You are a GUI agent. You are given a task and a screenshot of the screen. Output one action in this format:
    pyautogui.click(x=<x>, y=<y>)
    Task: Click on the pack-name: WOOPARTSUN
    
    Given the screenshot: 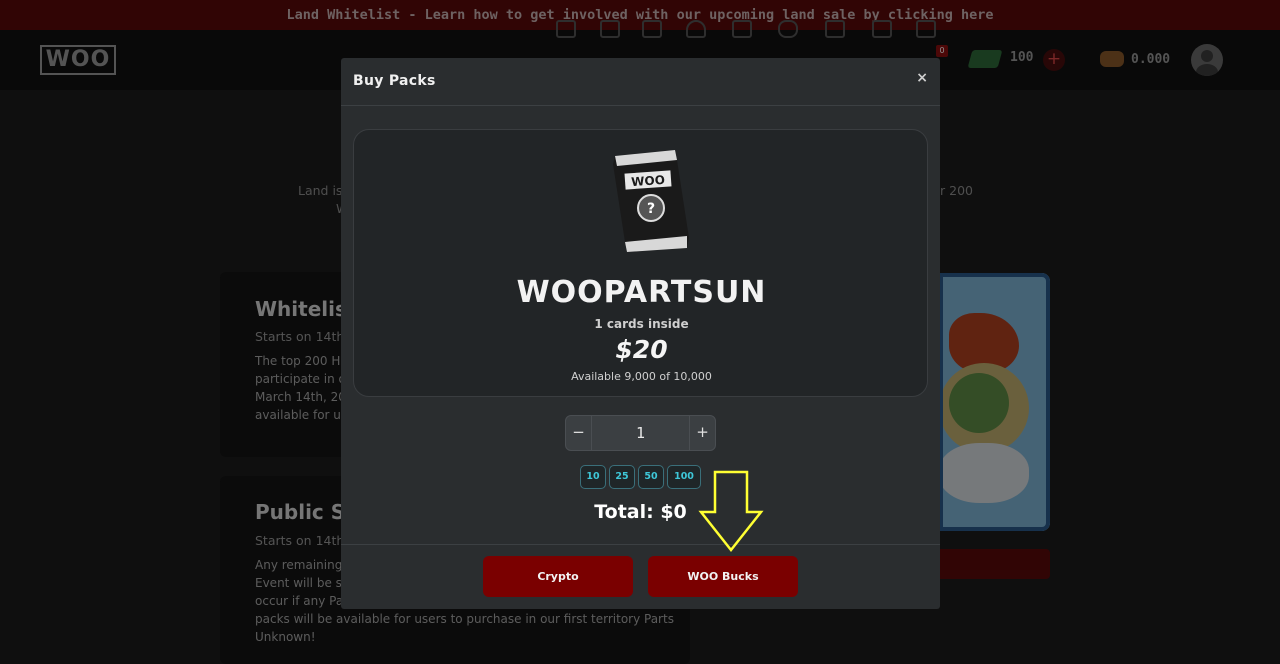 What is the action you would take?
    pyautogui.click(x=641, y=292)
    